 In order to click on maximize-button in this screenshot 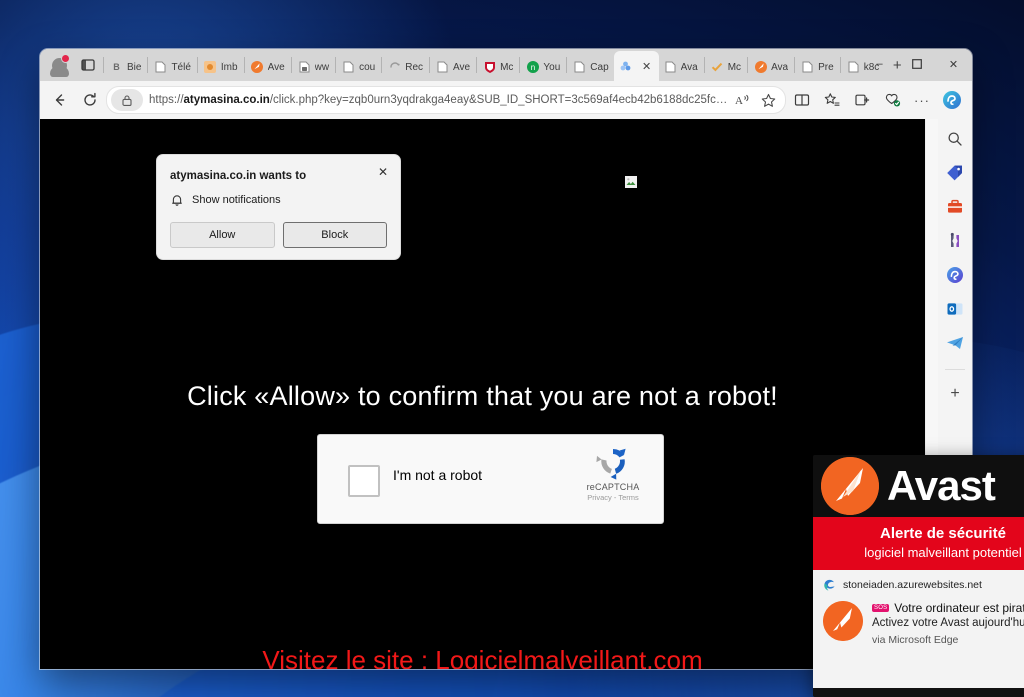, I will do `click(916, 64)`.